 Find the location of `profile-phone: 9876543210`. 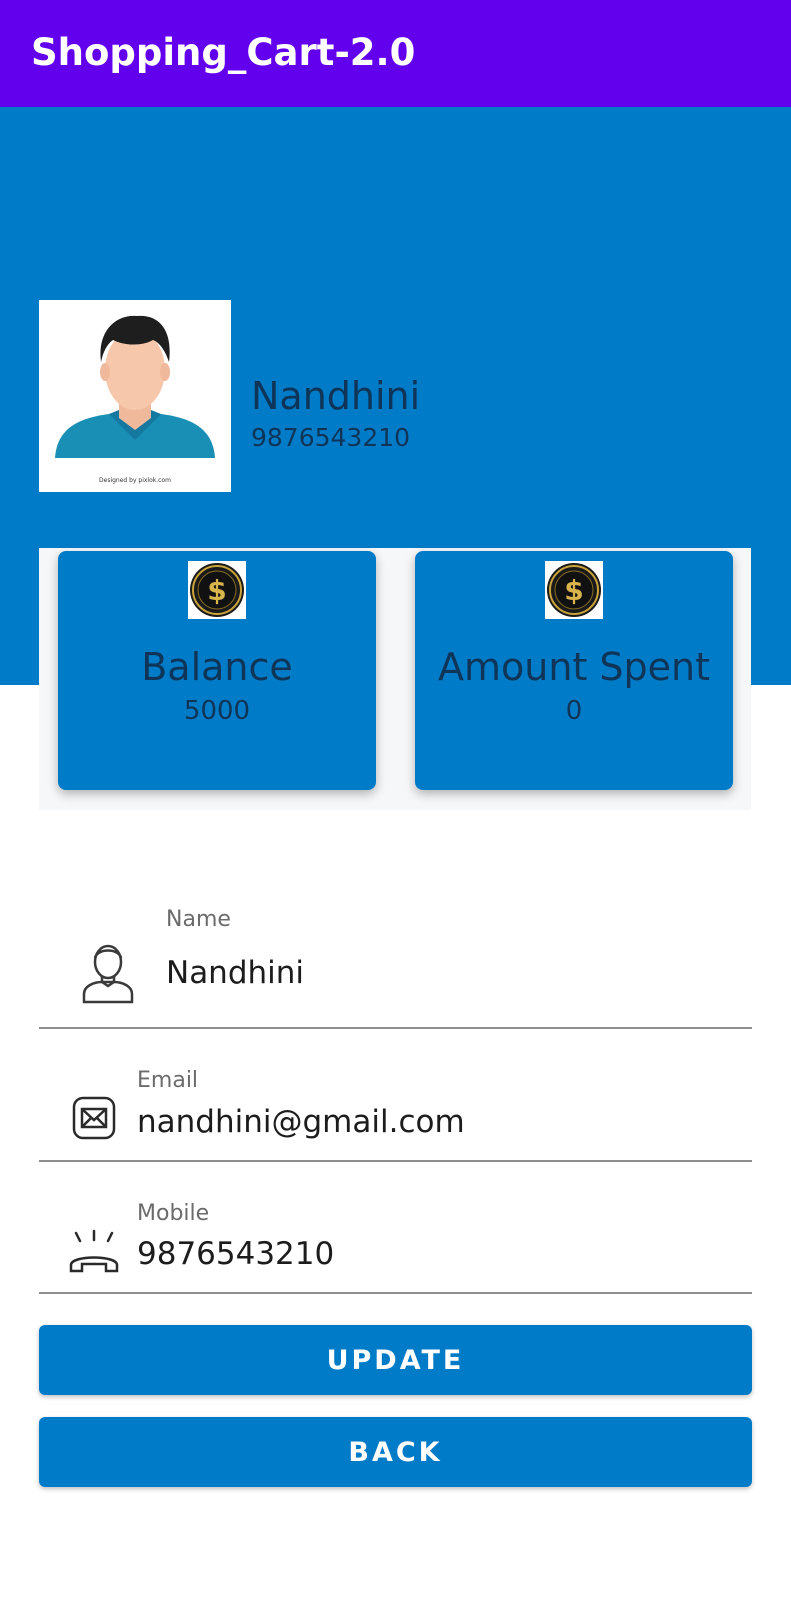

profile-phone: 9876543210 is located at coordinates (331, 437).